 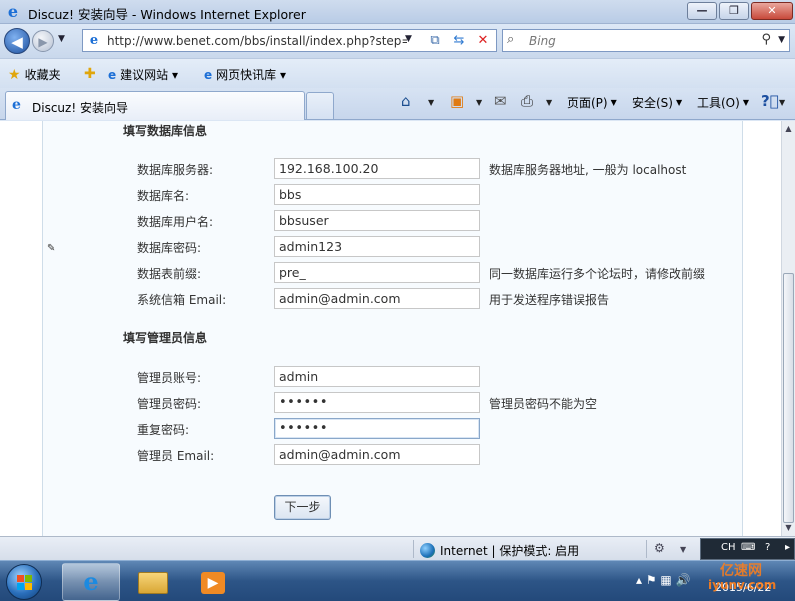 I want to click on field-label-admin-account: 管理员账号:, so click(x=169, y=378).